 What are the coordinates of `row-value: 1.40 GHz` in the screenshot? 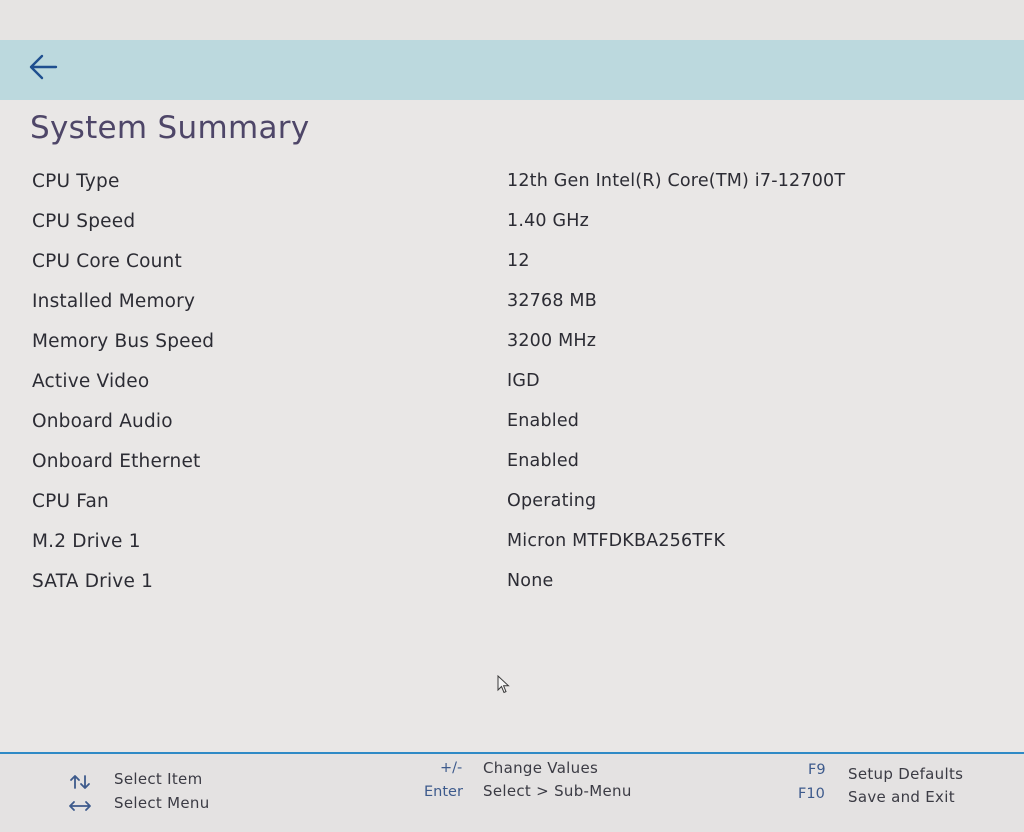 It's located at (548, 221).